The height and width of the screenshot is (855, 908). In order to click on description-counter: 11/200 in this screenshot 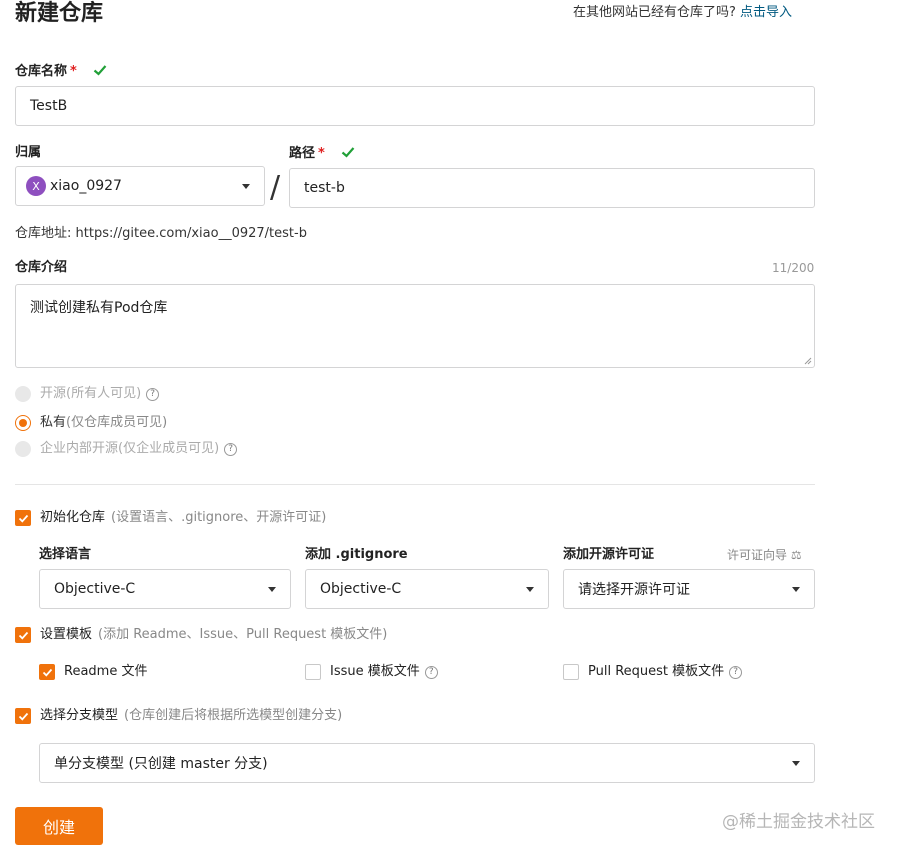, I will do `click(793, 268)`.